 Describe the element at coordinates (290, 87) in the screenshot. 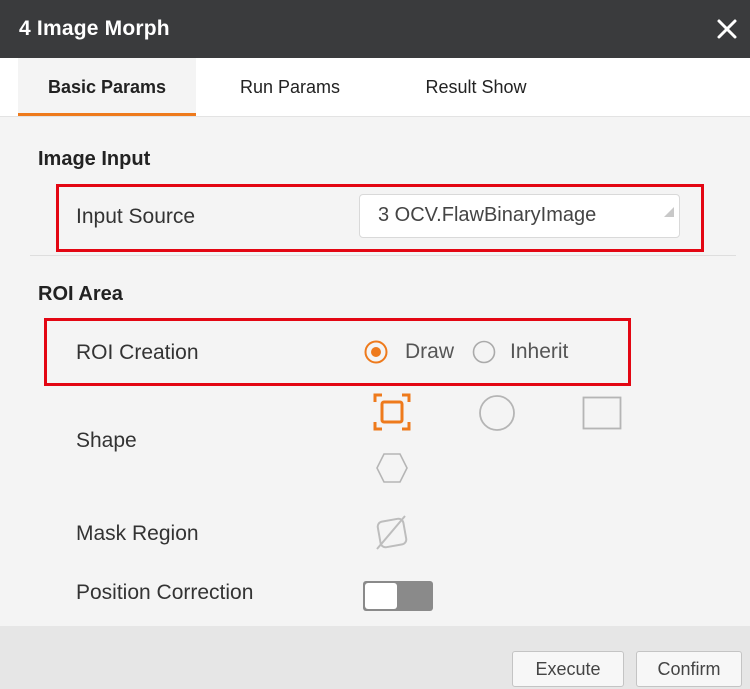

I see `tab-run-params: Run Params` at that location.